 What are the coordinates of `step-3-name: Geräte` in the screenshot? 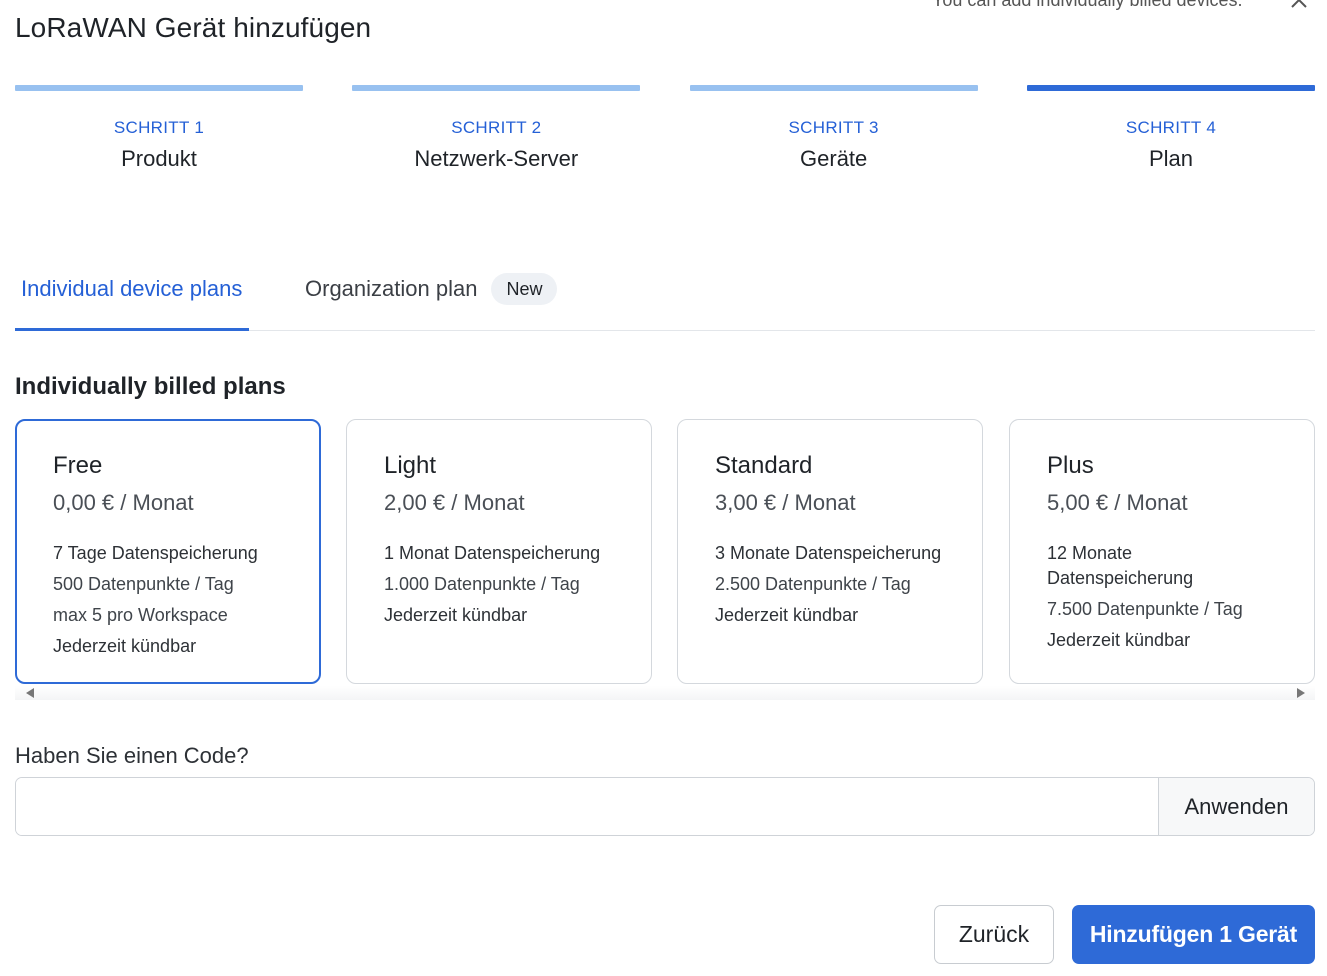 It's located at (834, 158).